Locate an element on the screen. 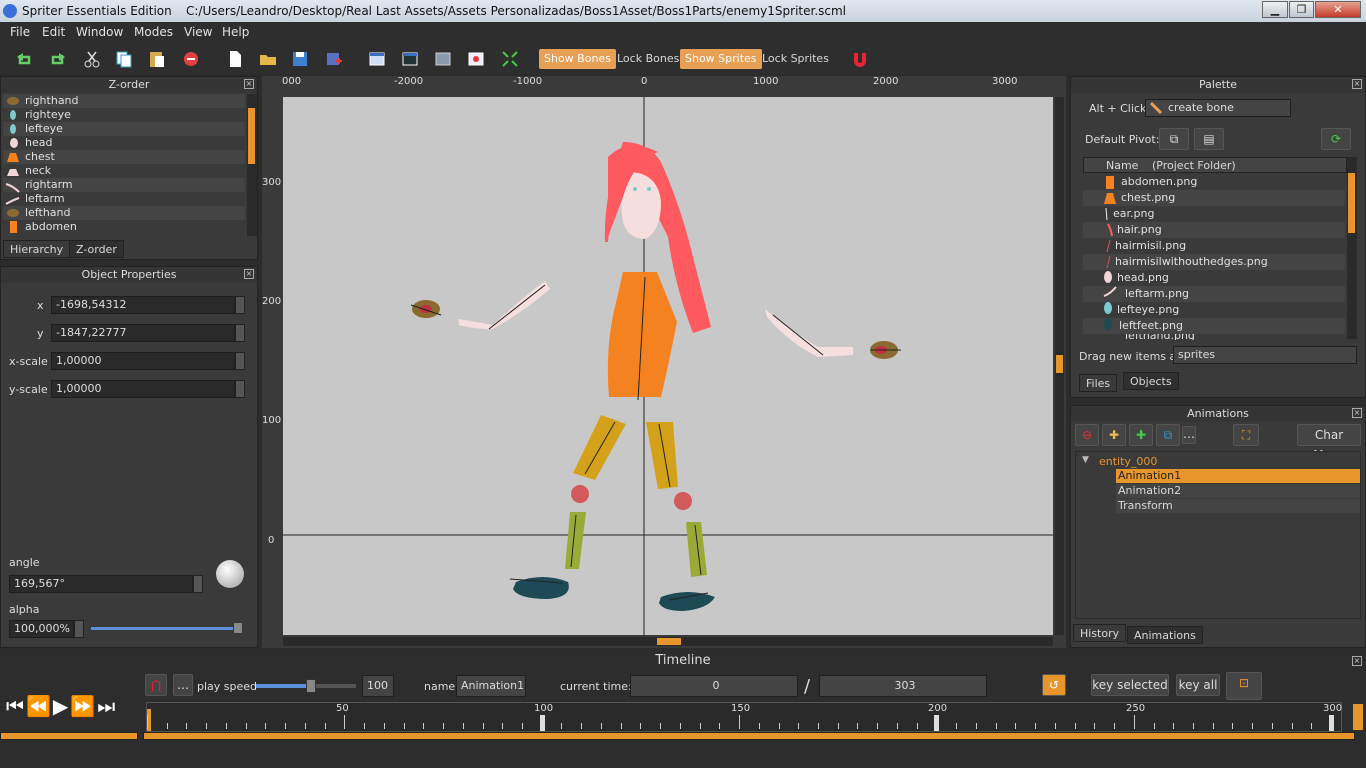 The height and width of the screenshot is (768, 1366). refresh-icon: ⟳ is located at coordinates (1336, 139).